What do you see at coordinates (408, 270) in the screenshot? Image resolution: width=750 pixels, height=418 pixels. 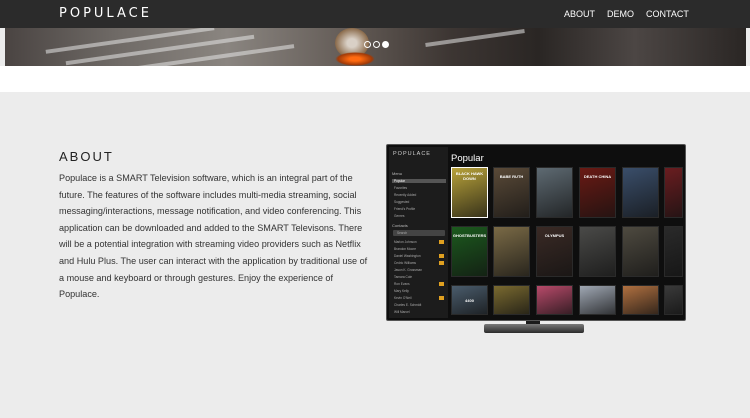 I see `tv-contact: Jason K. Grossman` at bounding box center [408, 270].